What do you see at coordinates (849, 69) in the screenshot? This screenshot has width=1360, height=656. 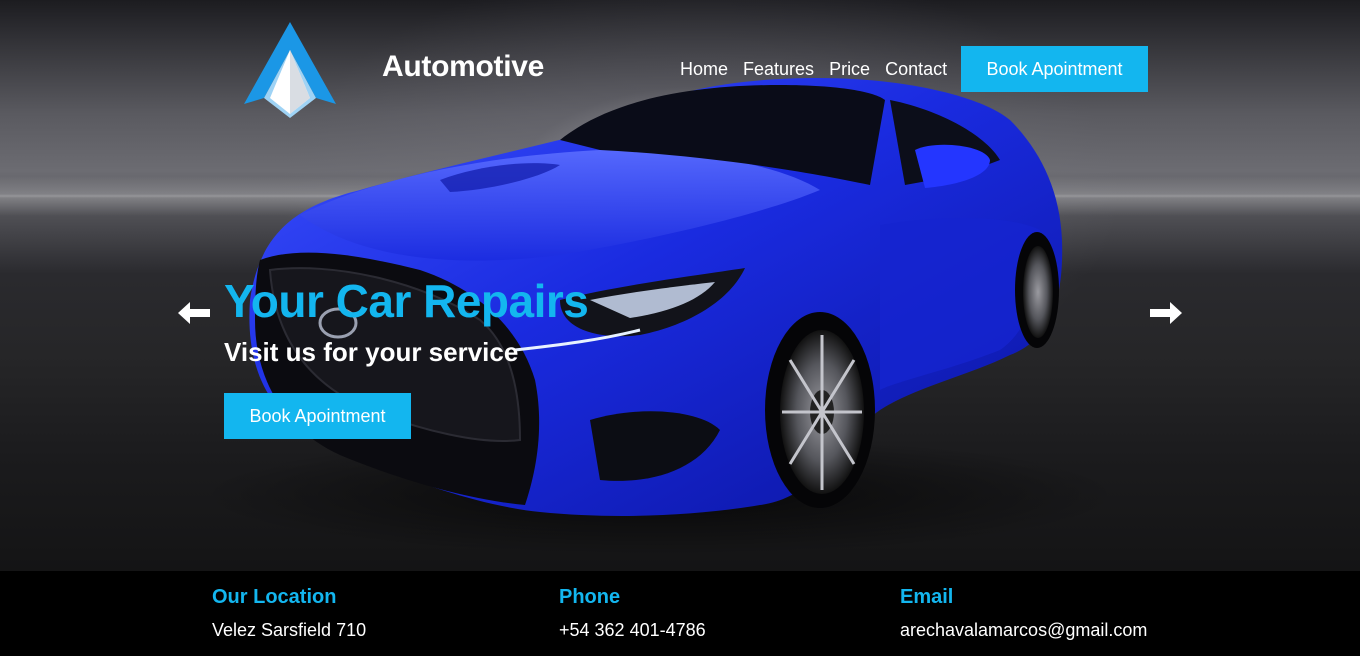 I see `nav-price: Price` at bounding box center [849, 69].